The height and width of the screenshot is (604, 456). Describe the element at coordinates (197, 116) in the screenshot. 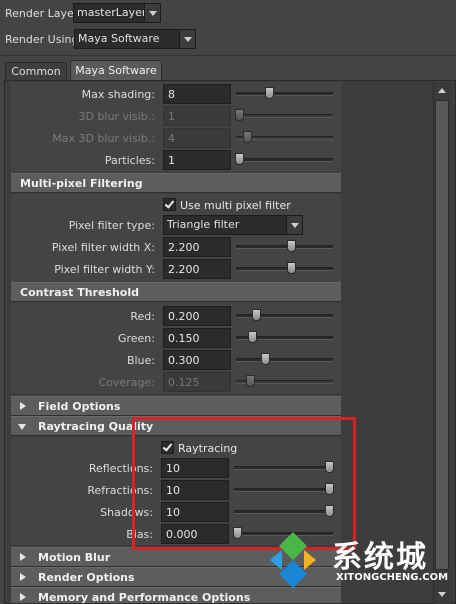

I see `3d-blur-visib-field: 1` at that location.